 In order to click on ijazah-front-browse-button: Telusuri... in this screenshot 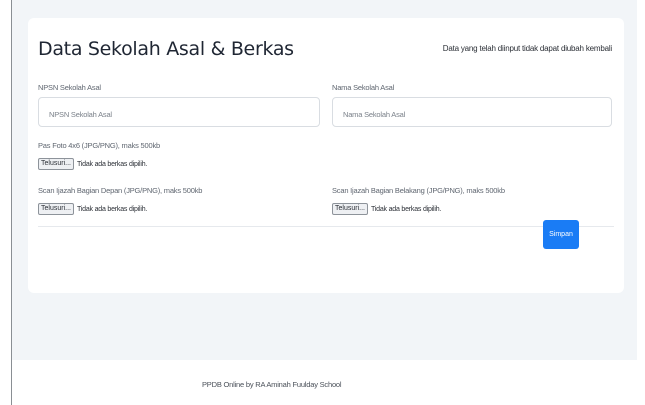, I will do `click(56, 209)`.